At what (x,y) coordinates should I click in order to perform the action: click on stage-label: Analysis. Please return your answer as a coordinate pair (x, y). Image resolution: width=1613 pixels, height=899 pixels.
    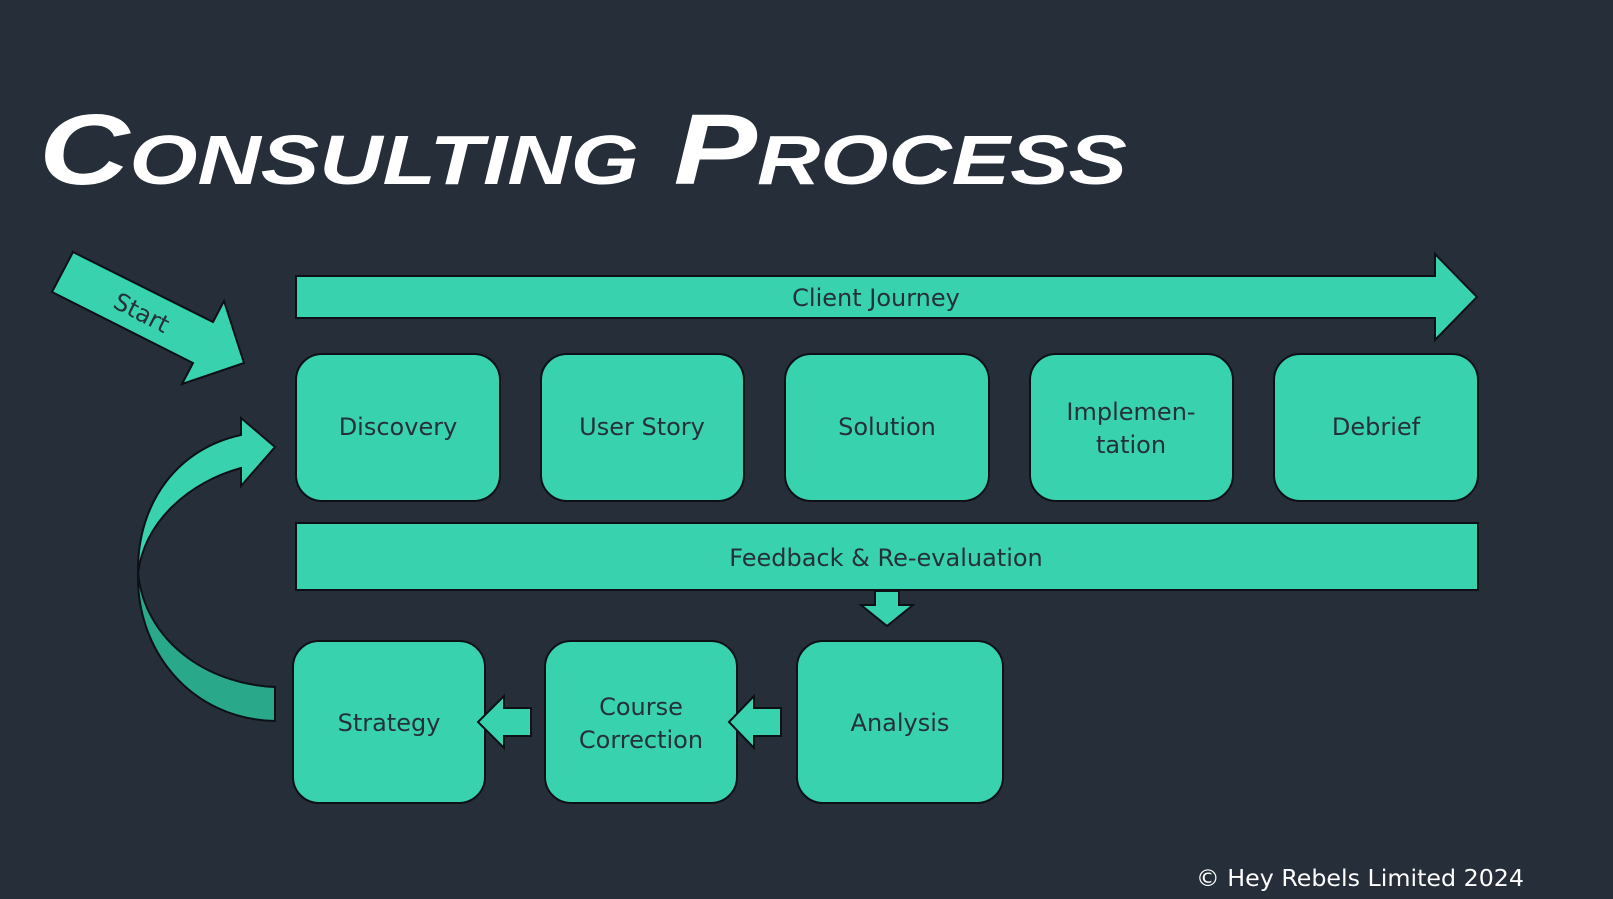
    Looking at the image, I should click on (900, 723).